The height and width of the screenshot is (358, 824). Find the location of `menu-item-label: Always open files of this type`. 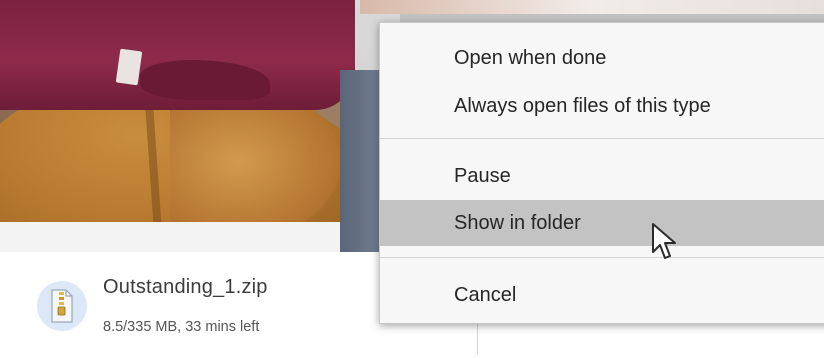

menu-item-label: Always open files of this type is located at coordinates (582, 106).